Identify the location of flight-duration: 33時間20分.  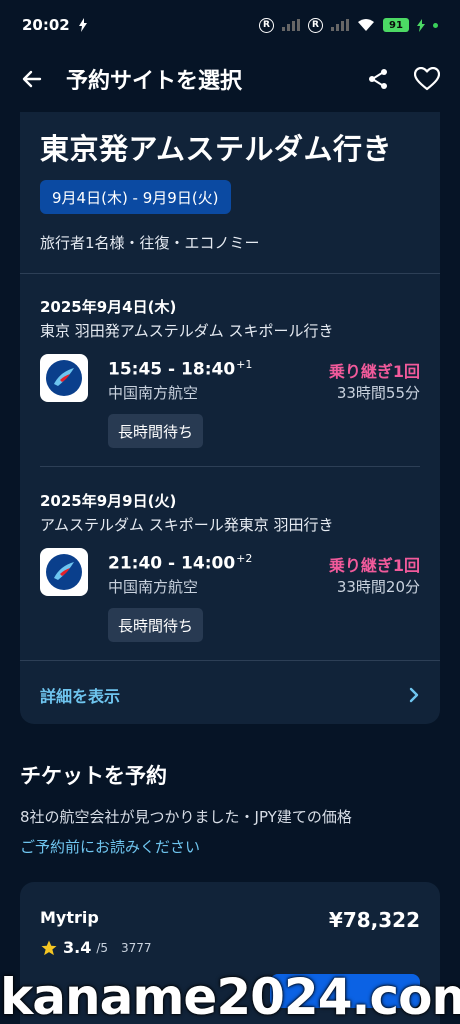
(378, 587).